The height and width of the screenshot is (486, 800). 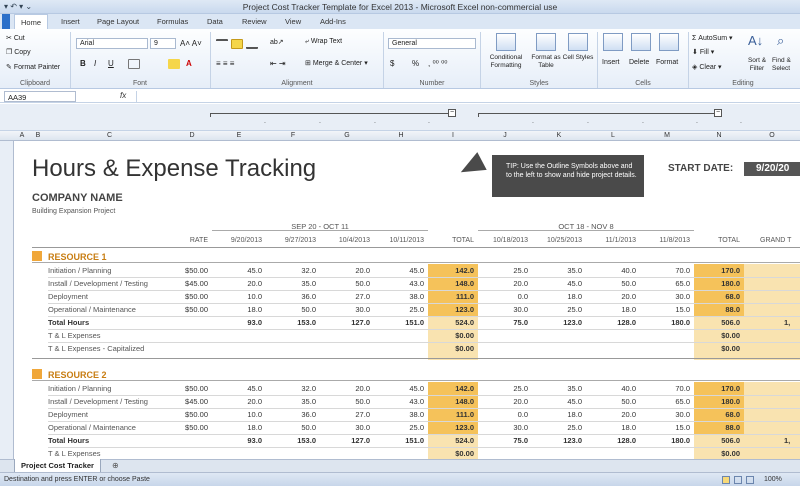 What do you see at coordinates (451, 335) in the screenshot?
I see `period-1-expenses: $0.00` at bounding box center [451, 335].